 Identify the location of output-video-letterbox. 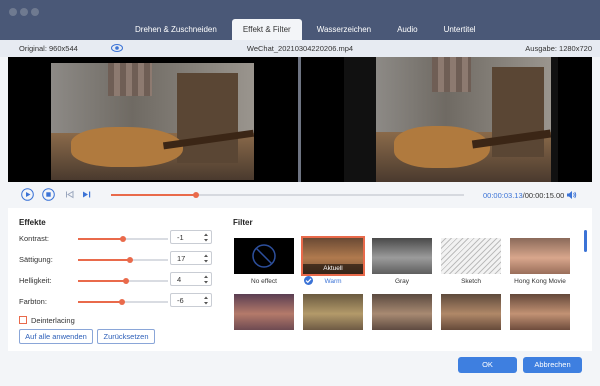
(451, 119).